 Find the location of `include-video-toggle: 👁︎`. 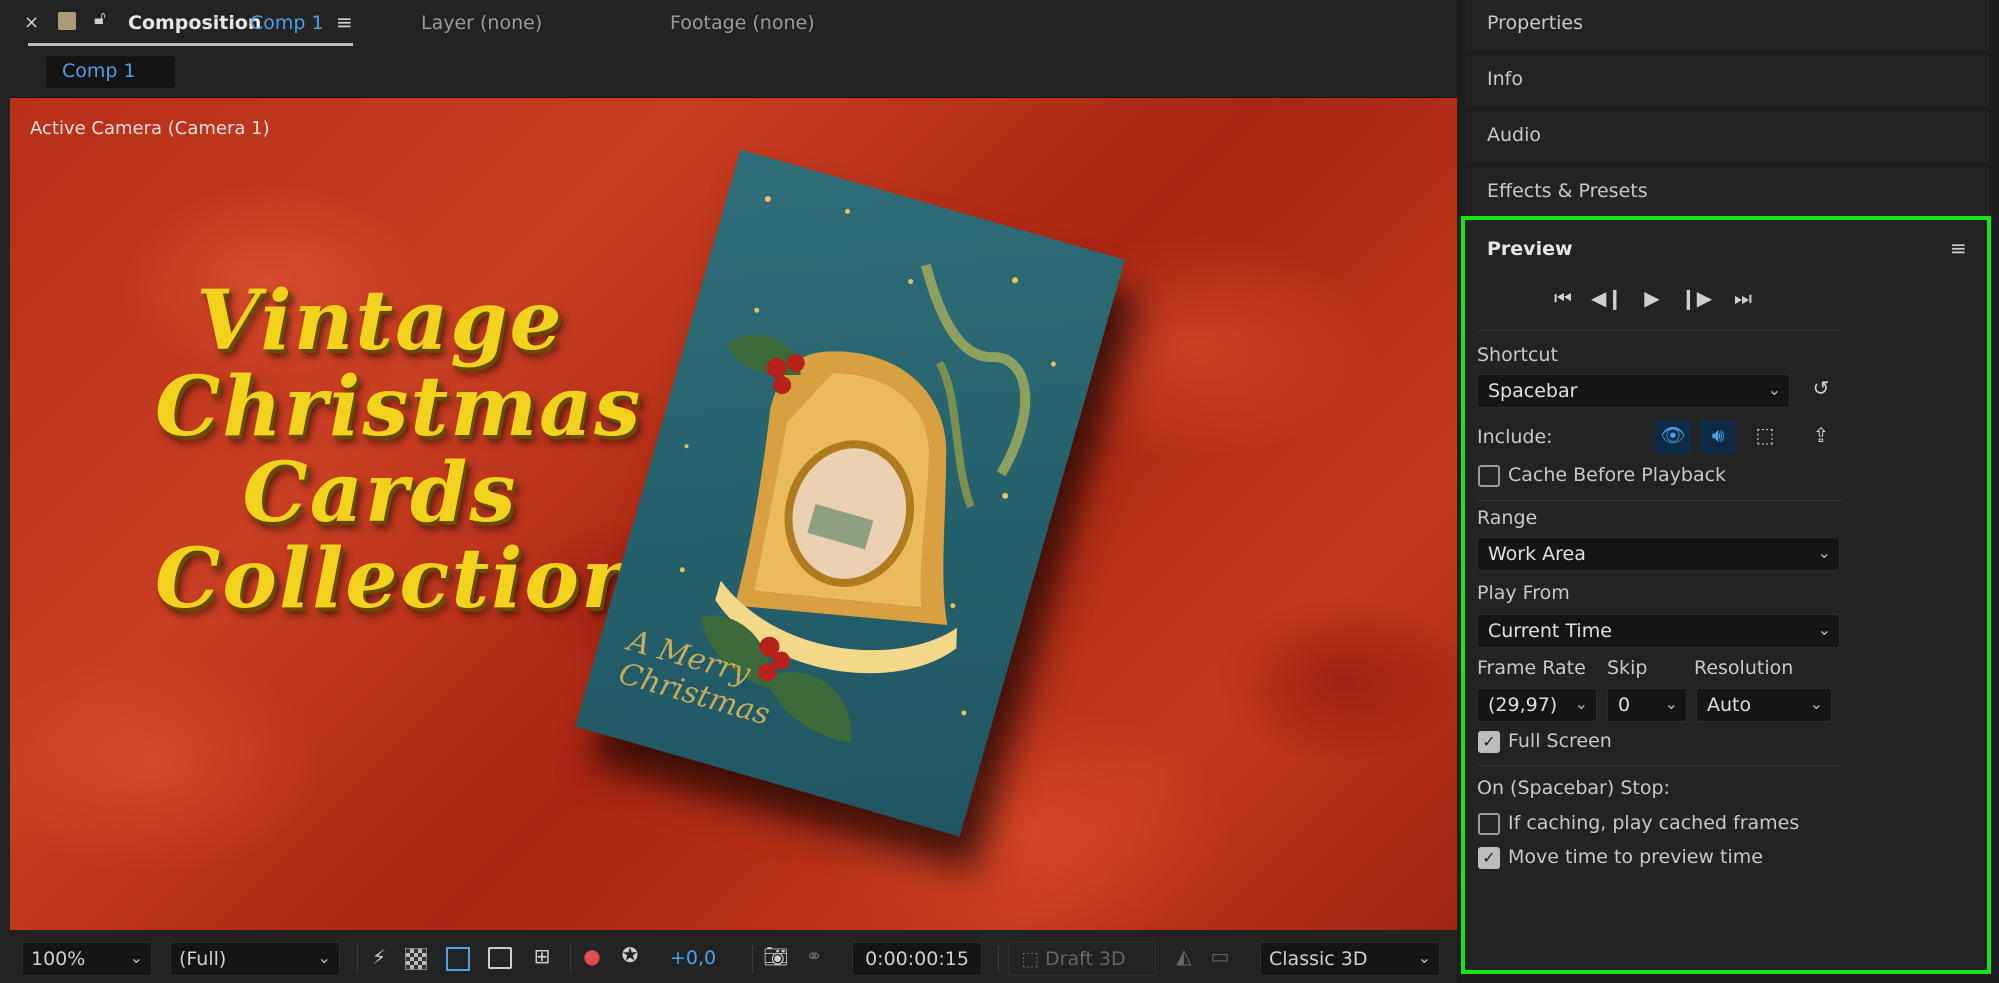

include-video-toggle: 👁︎ is located at coordinates (1673, 437).